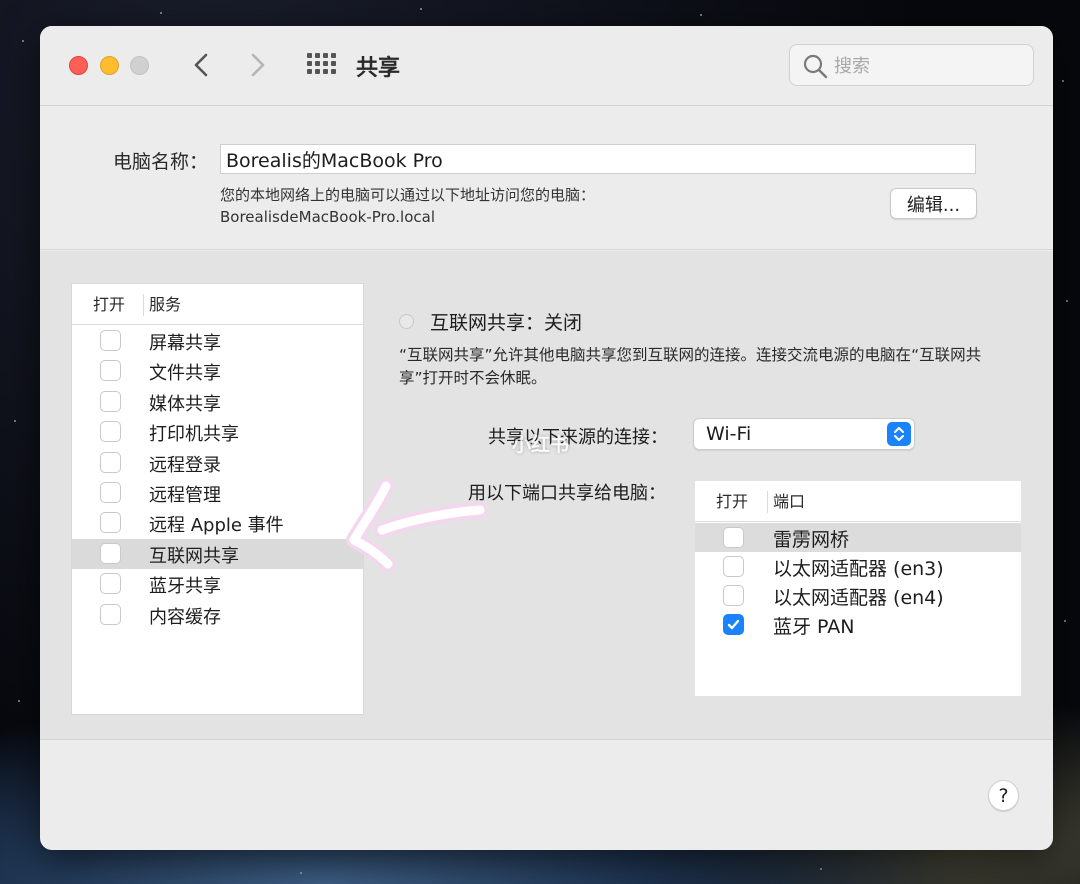 Image resolution: width=1080 pixels, height=884 pixels. I want to click on services-list-header: 打开 服务, so click(217, 304).